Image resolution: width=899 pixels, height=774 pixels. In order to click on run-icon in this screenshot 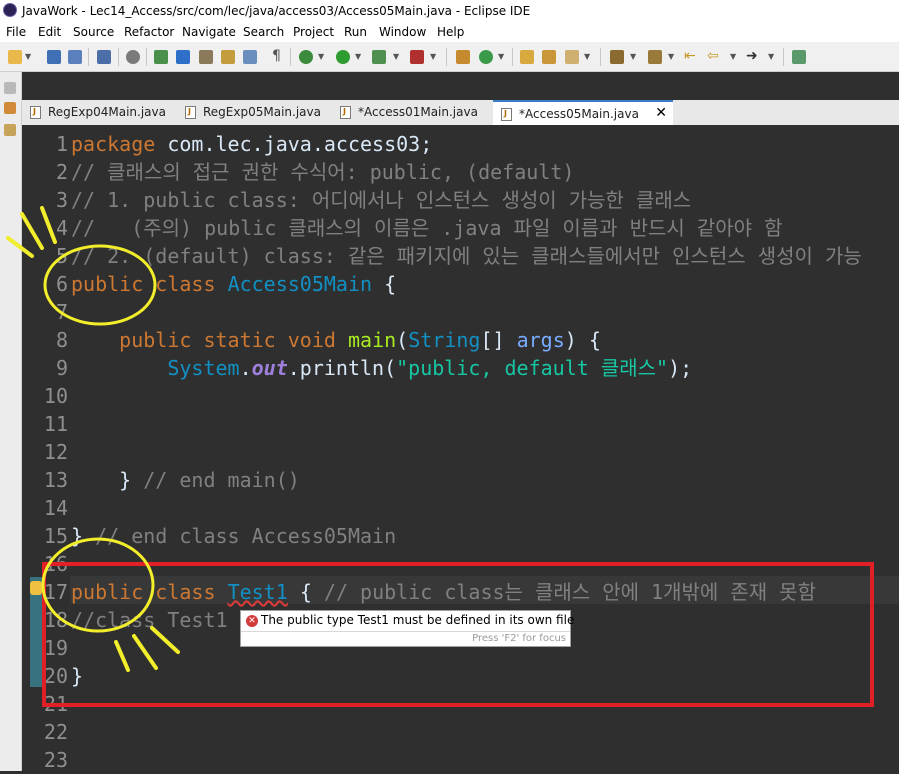, I will do `click(343, 57)`.